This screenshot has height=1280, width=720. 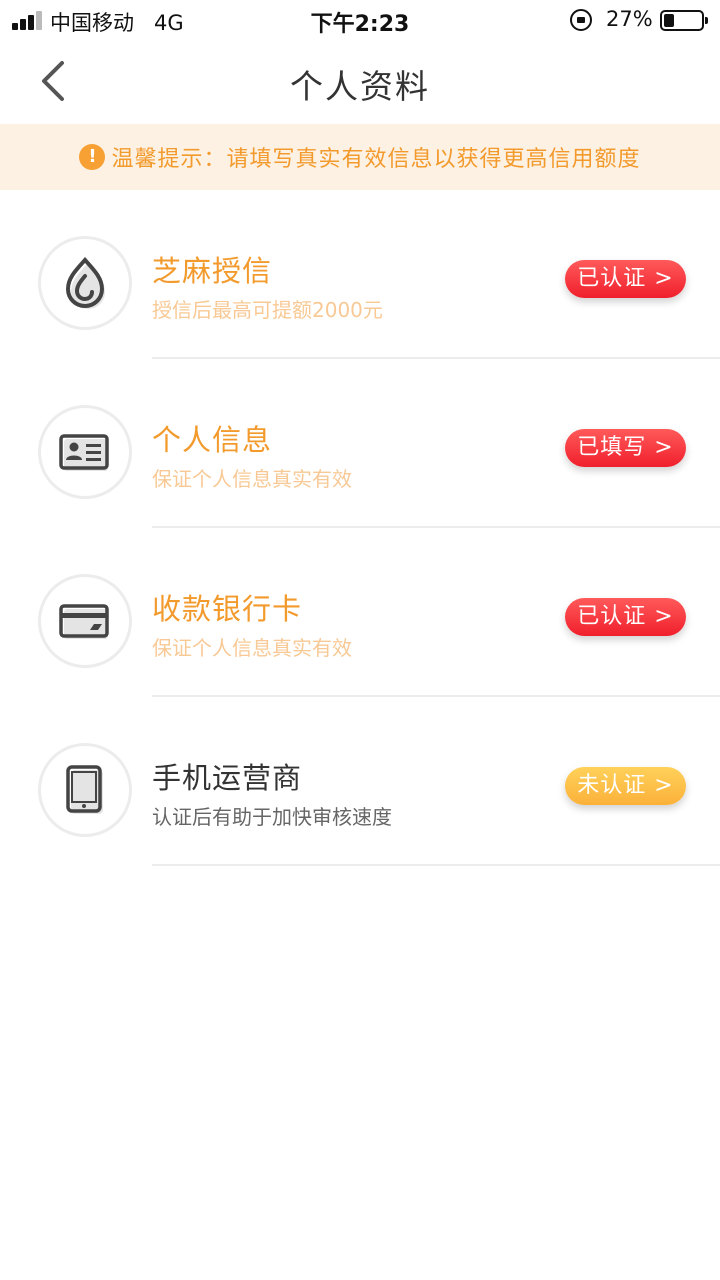 What do you see at coordinates (267, 310) in the screenshot?
I see `item-subtitle: 授信后最高可提额2000元` at bounding box center [267, 310].